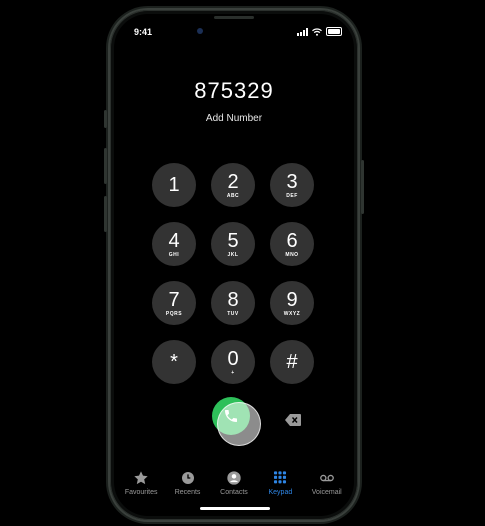  Describe the element at coordinates (334, 31) in the screenshot. I see `battery-icon` at that location.